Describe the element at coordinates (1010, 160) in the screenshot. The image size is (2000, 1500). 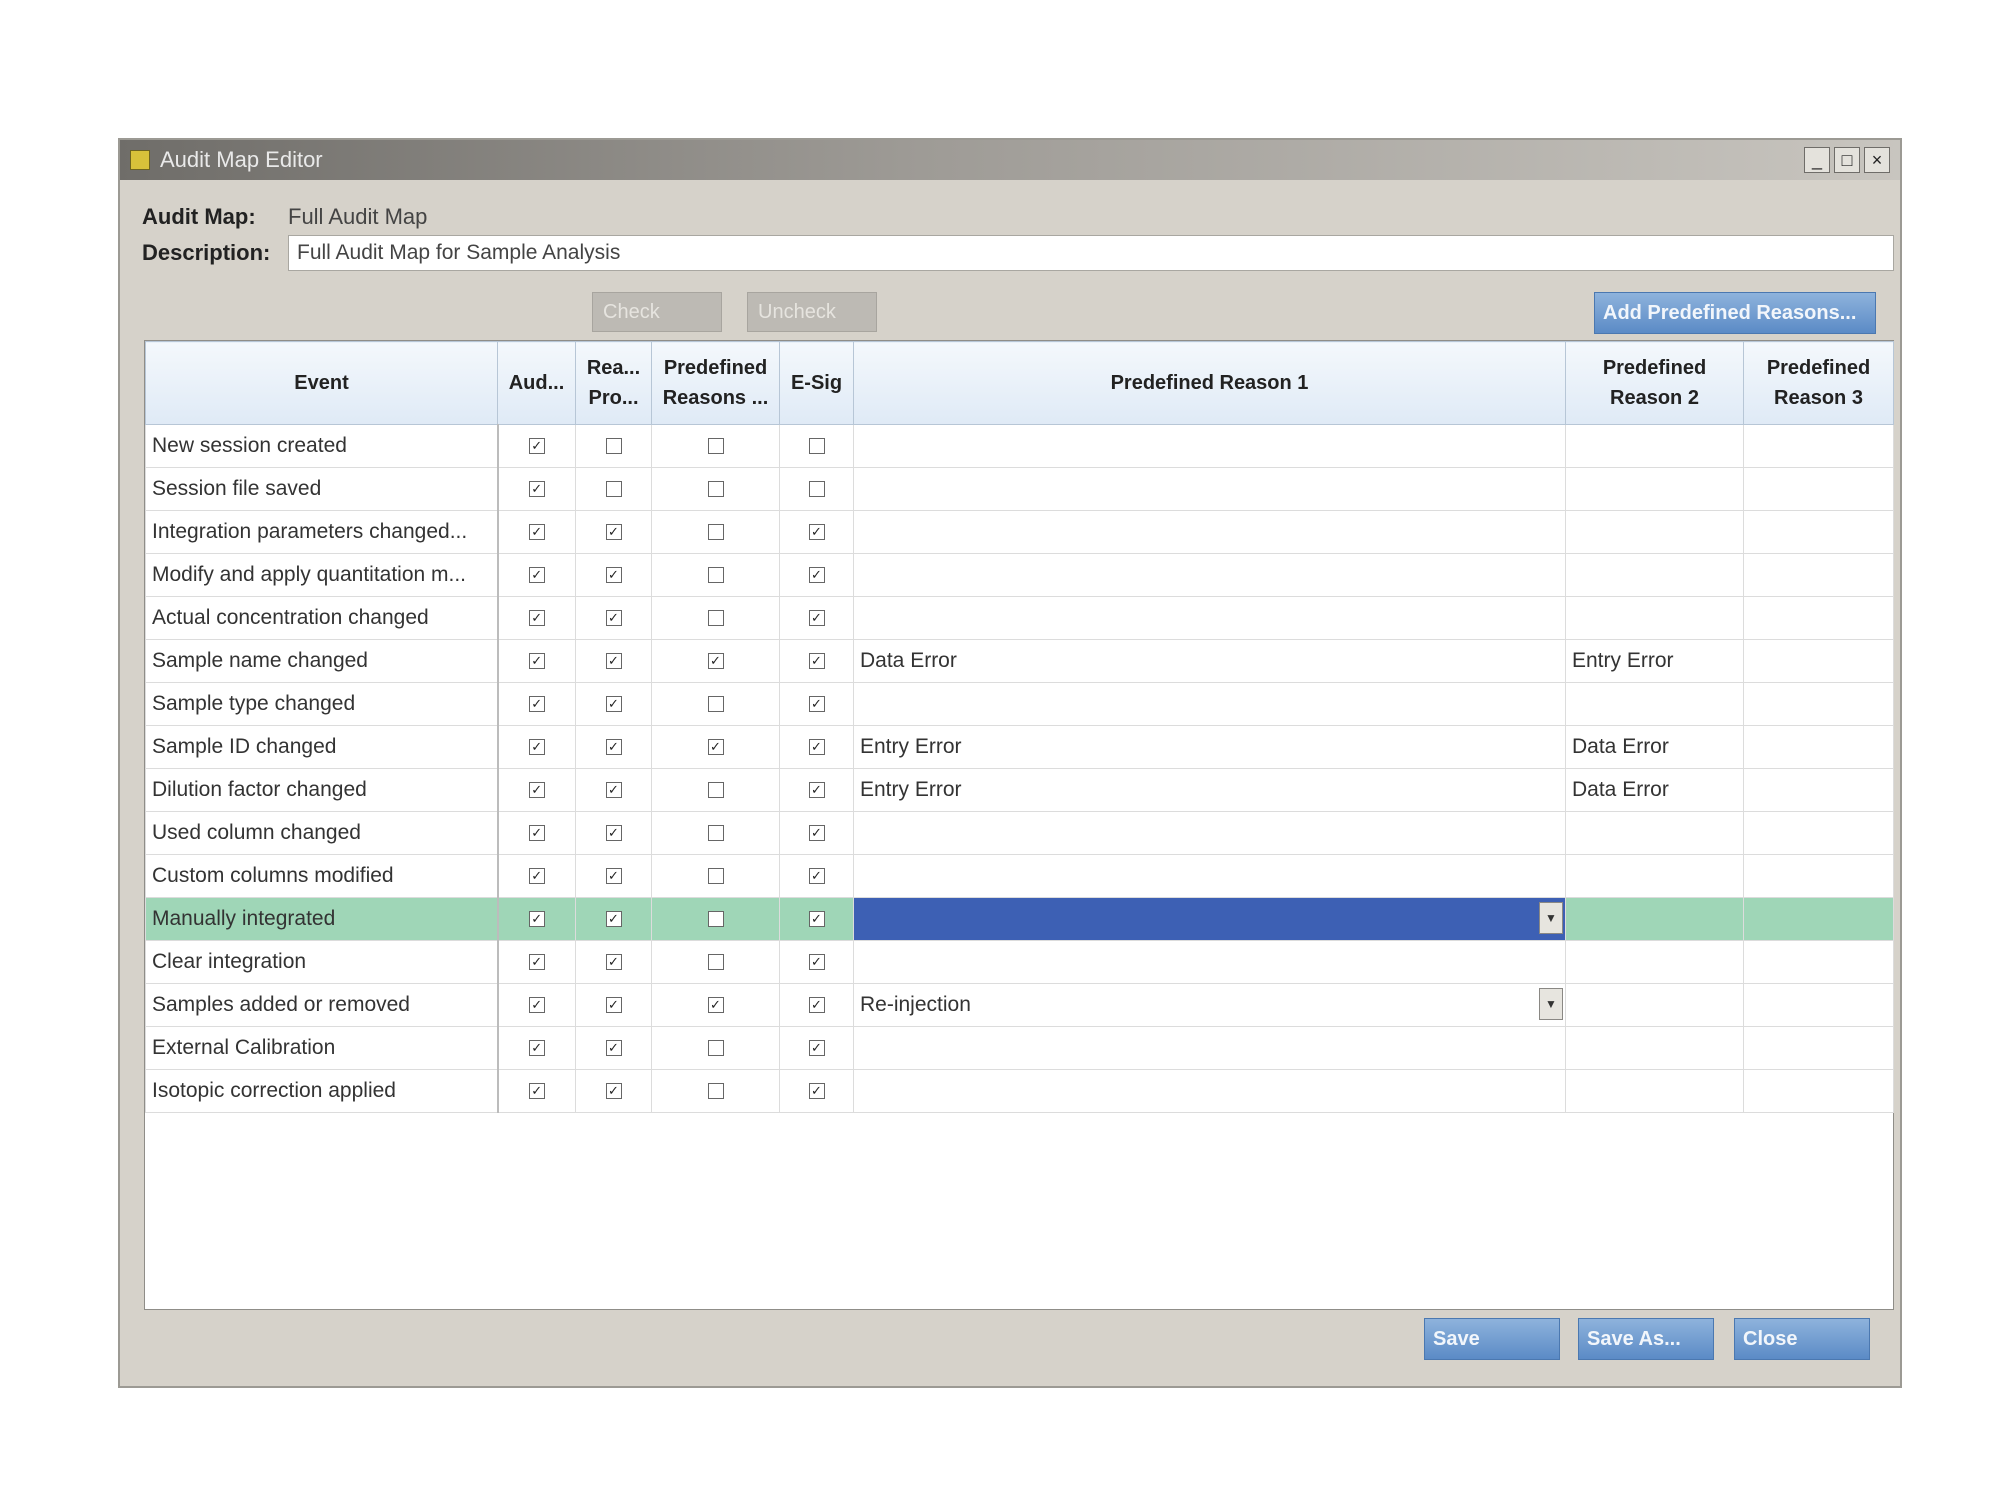
I see `title-bar: Audit Map Editor _ □ ×` at that location.